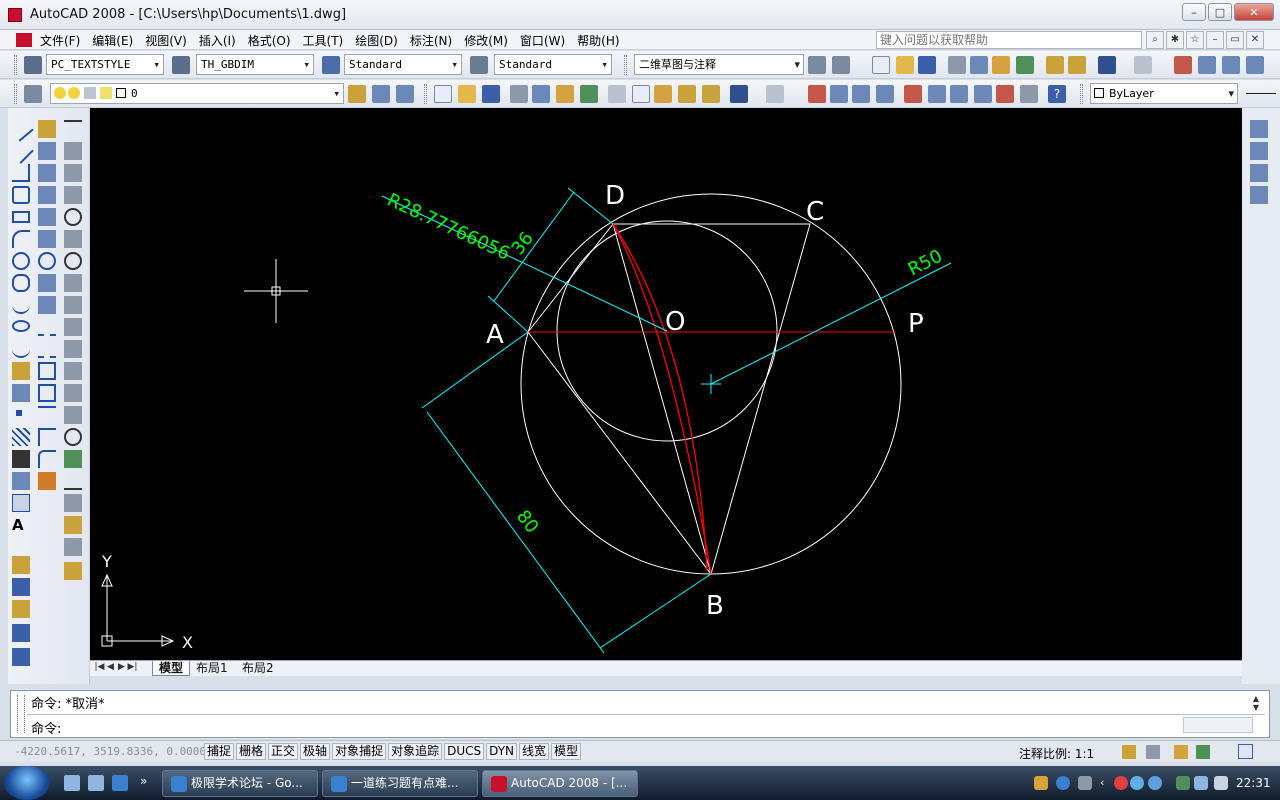 The width and height of the screenshot is (1280, 800). What do you see at coordinates (21, 609) in the screenshot?
I see `text-scale-icon` at bounding box center [21, 609].